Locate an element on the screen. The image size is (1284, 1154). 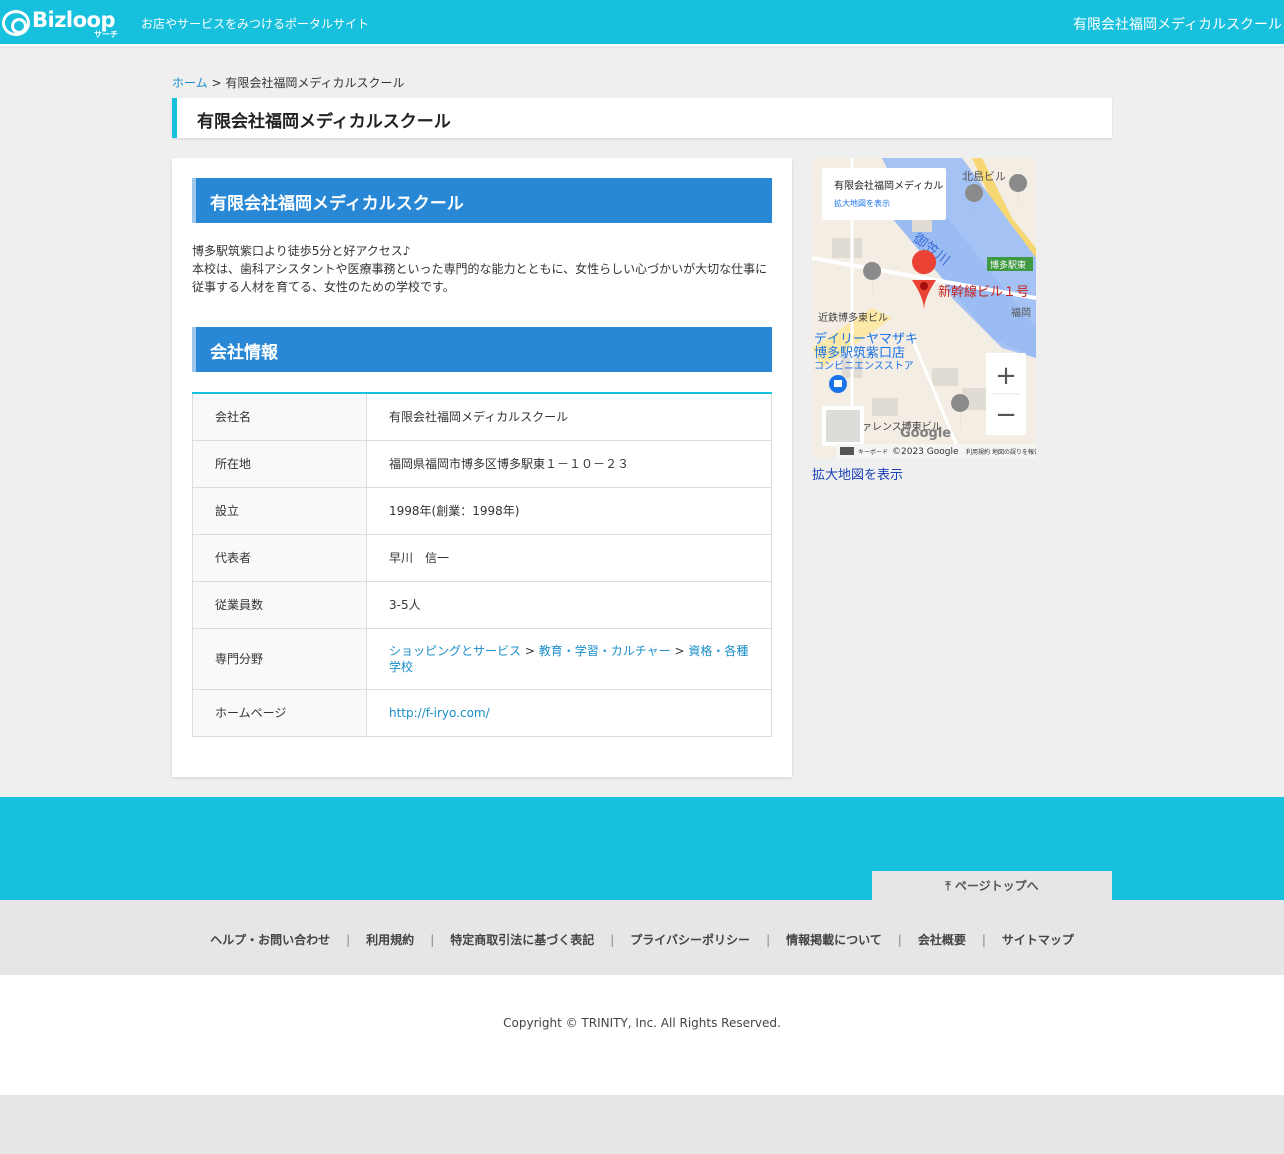
page-top-label: ページトップへ is located at coordinates (996, 886).